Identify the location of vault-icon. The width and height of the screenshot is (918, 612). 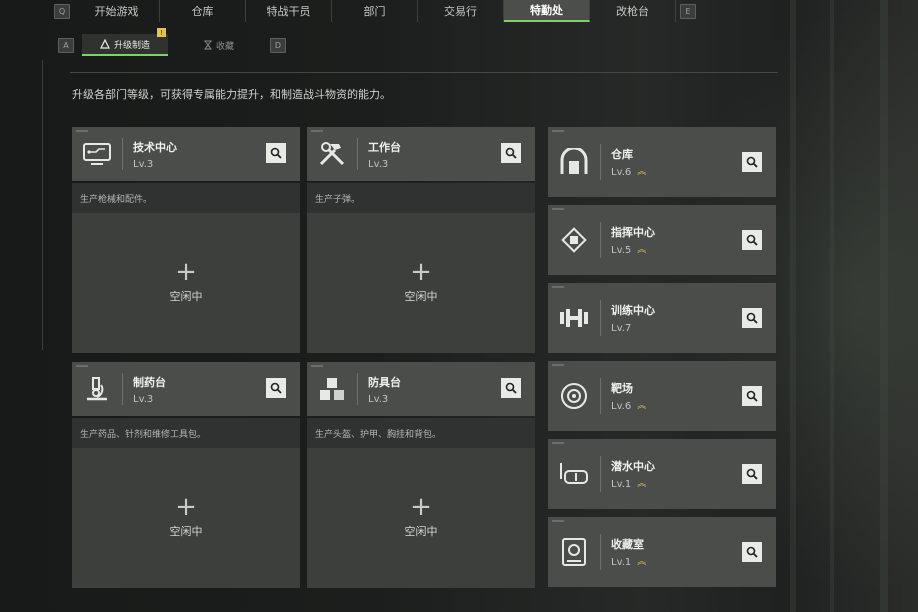
(574, 552).